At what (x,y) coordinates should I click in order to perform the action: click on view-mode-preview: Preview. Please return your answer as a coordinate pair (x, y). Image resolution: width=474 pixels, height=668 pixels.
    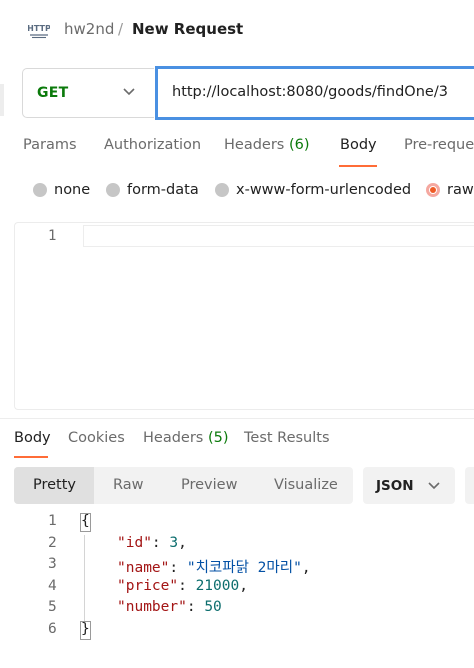
    Looking at the image, I should click on (209, 485).